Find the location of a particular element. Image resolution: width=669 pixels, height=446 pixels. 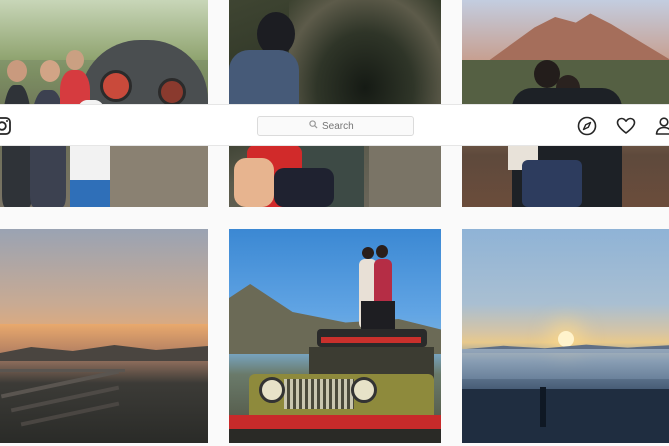

top-navbar is located at coordinates (334, 125).